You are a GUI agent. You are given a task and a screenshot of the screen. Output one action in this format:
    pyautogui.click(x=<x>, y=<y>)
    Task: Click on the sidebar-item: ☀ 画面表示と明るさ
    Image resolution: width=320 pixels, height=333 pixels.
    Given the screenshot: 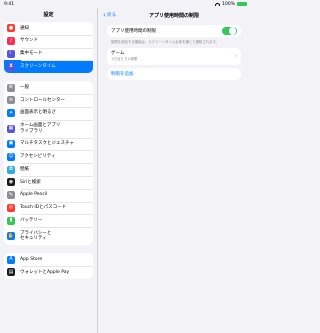 What is the action you would take?
    pyautogui.click(x=48, y=113)
    